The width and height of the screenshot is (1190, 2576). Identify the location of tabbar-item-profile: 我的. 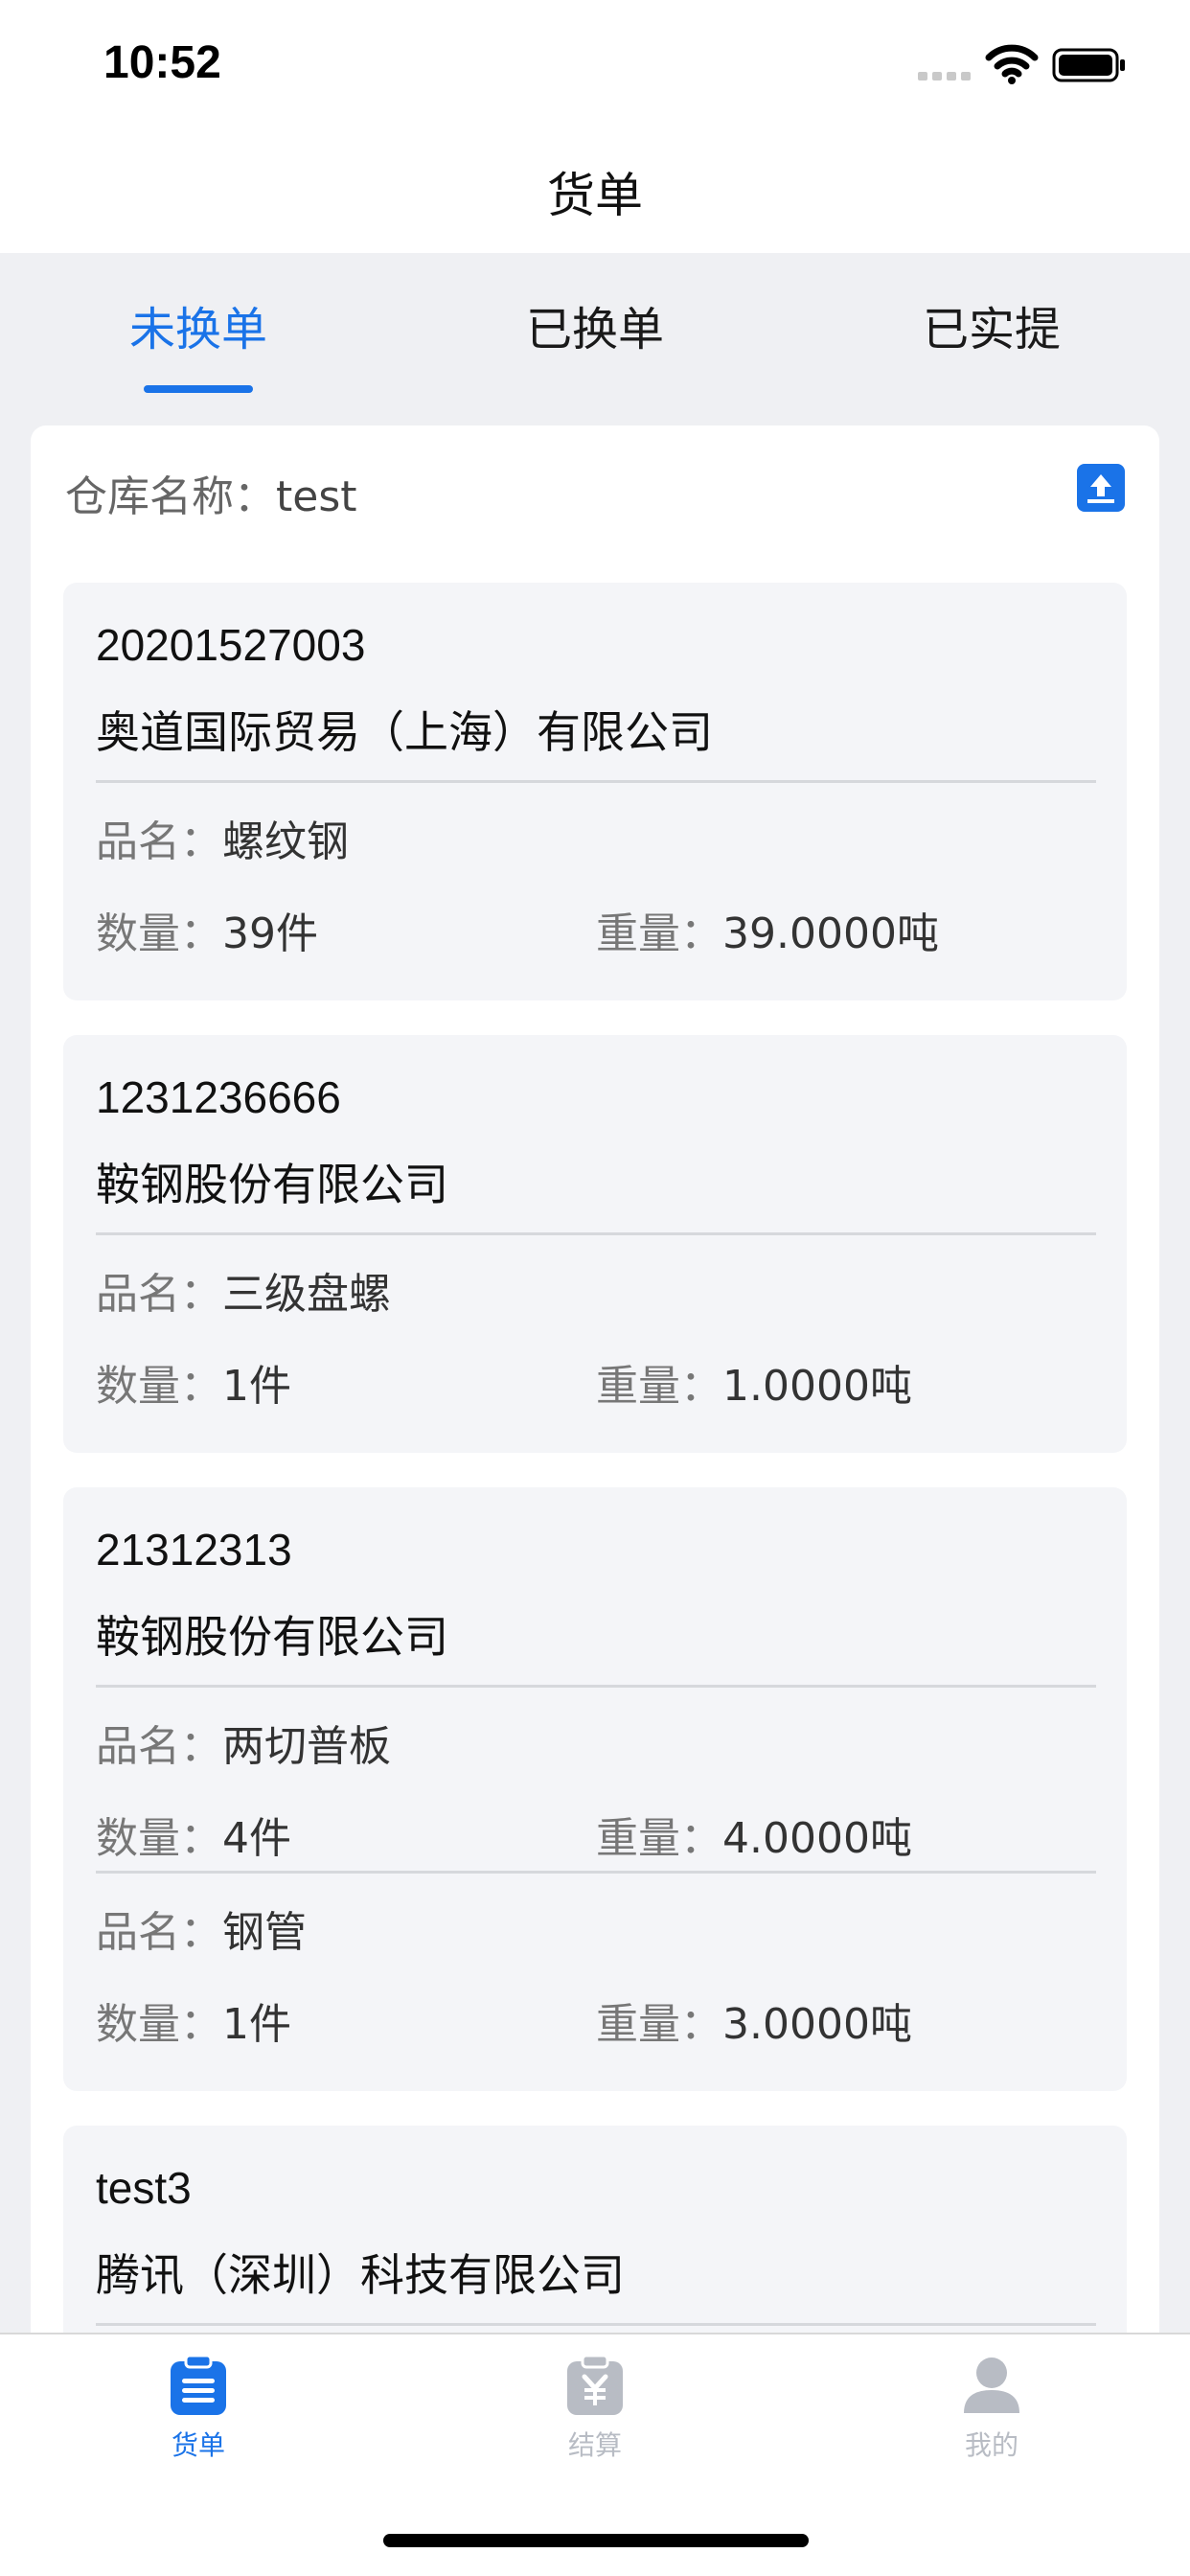
(991, 2408).